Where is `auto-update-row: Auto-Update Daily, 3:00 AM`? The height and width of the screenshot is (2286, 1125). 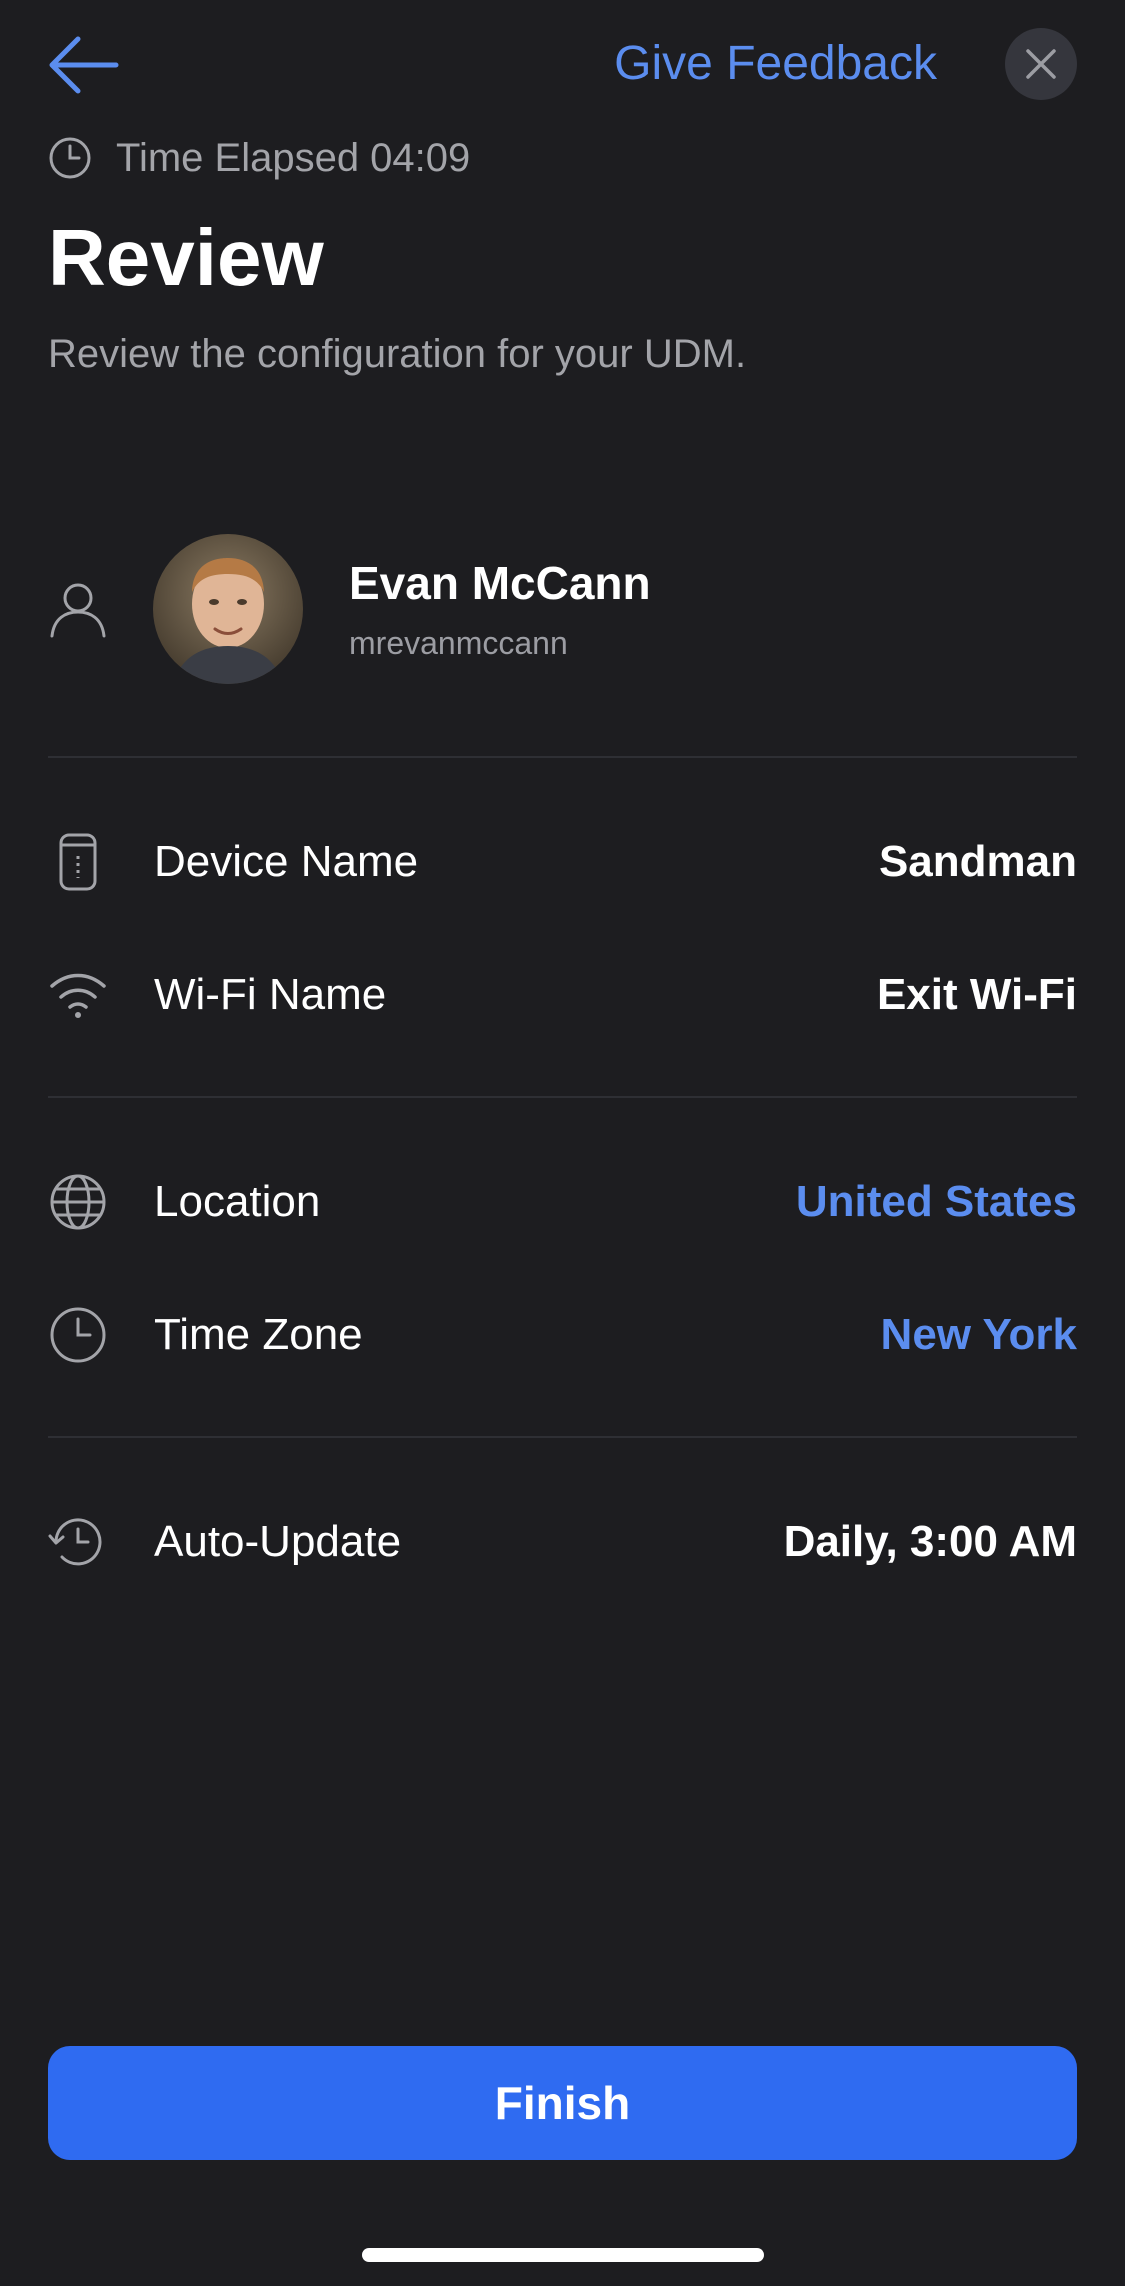
auto-update-row: Auto-Update Daily, 3:00 AM is located at coordinates (562, 1542).